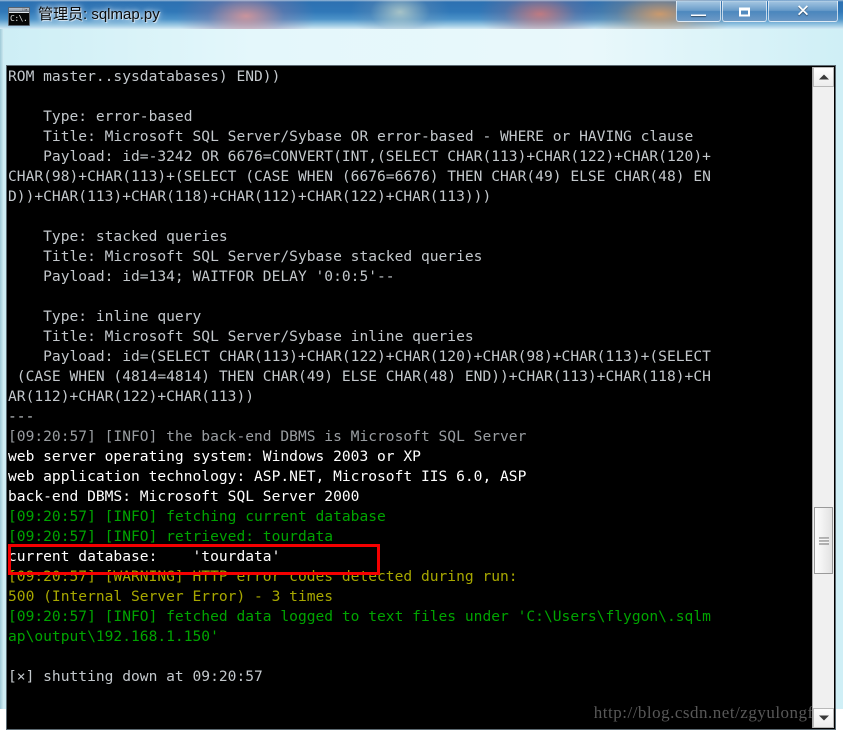  What do you see at coordinates (21, 416) in the screenshot?
I see `console-line: ---` at bounding box center [21, 416].